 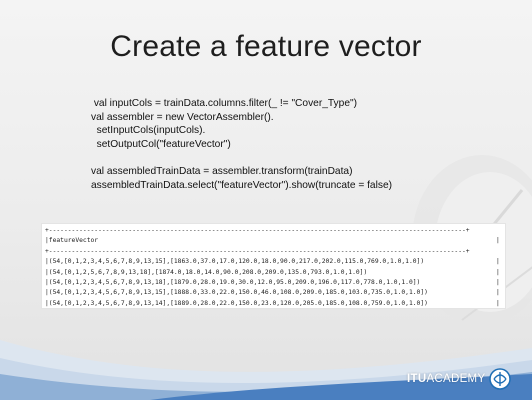 What do you see at coordinates (266, 46) in the screenshot?
I see `slide-title: Create a feature vector` at bounding box center [266, 46].